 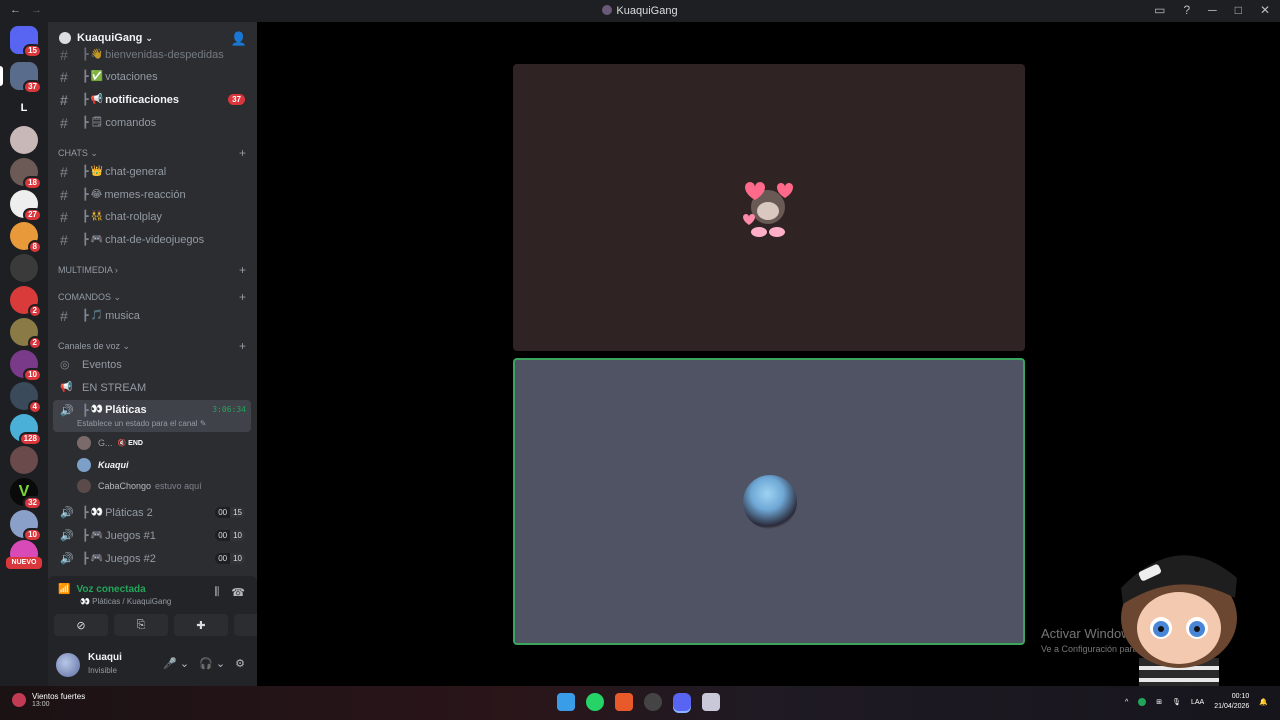 What do you see at coordinates (595, 702) in the screenshot?
I see `whatsapp-icon` at bounding box center [595, 702].